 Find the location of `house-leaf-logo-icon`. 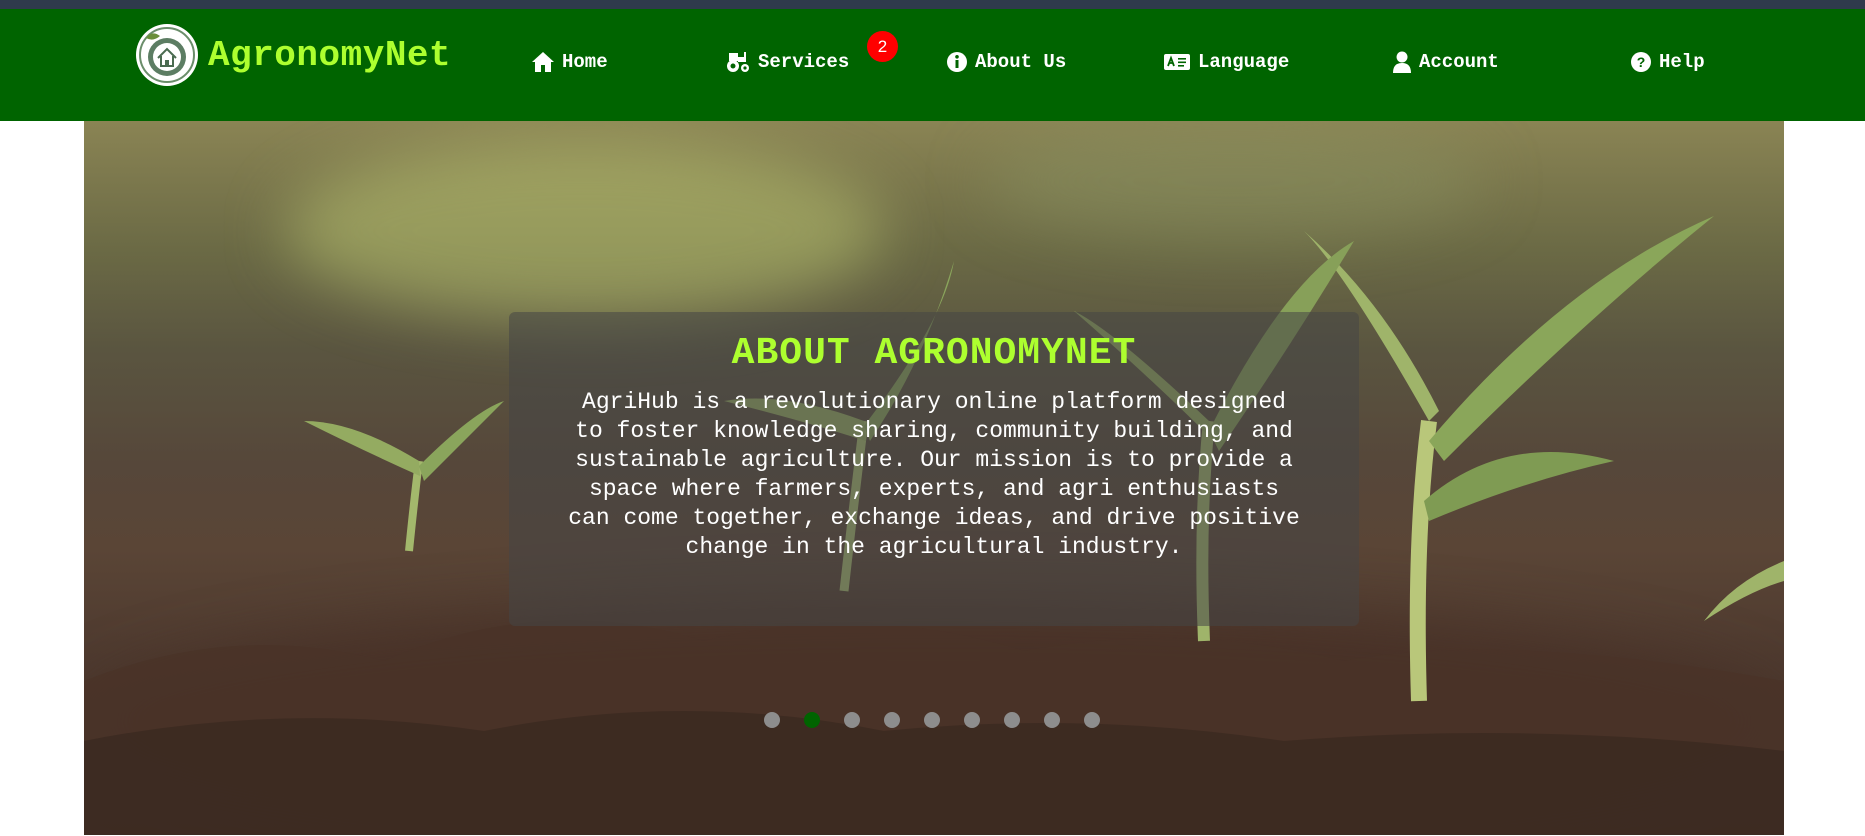

house-leaf-logo-icon is located at coordinates (167, 55).